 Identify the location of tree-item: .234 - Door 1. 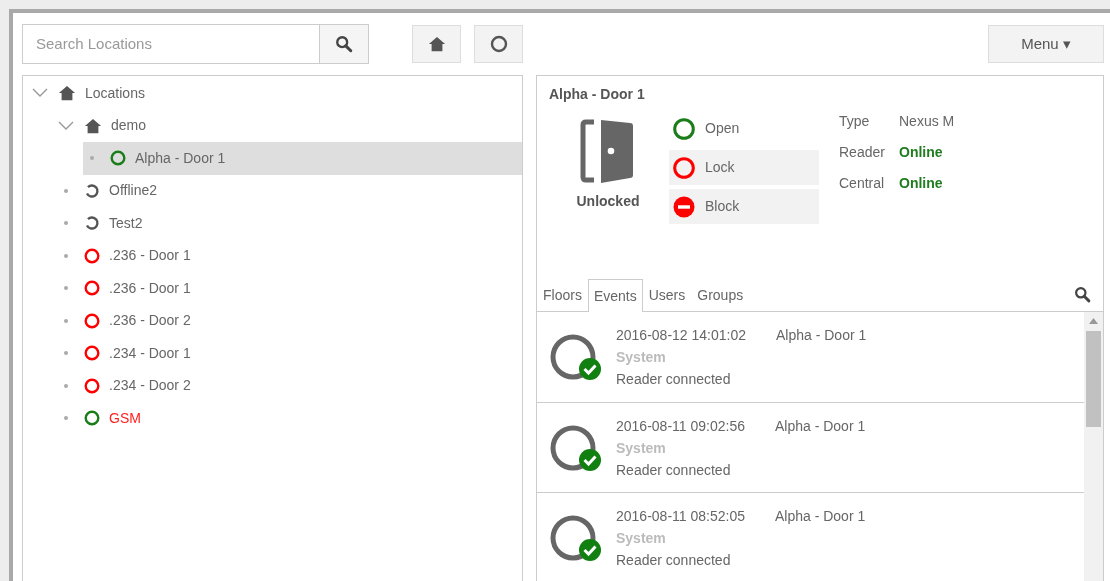
(289, 353).